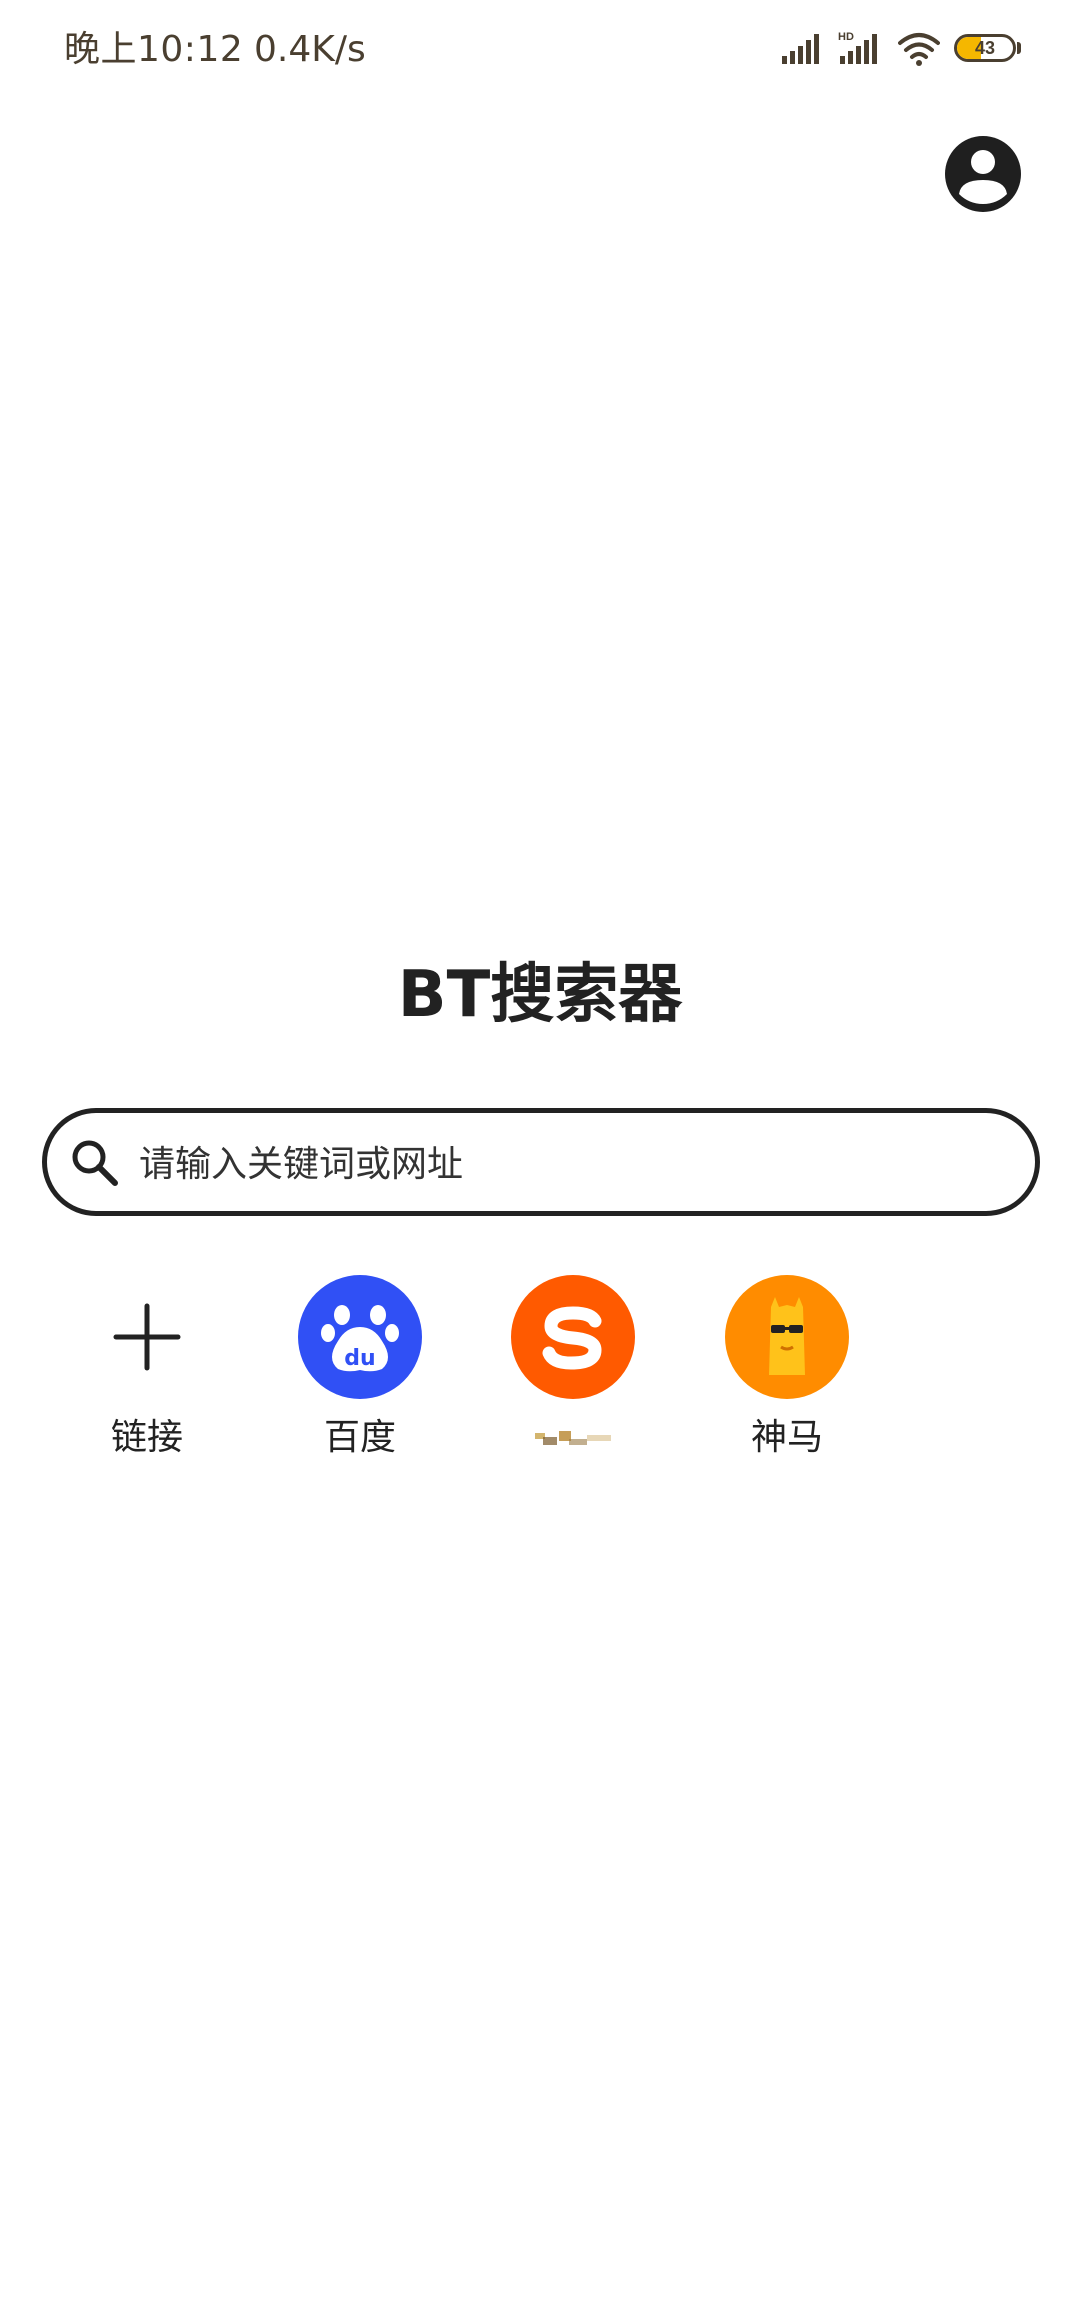 The height and width of the screenshot is (2310, 1080). I want to click on search-icon, so click(95, 1163).